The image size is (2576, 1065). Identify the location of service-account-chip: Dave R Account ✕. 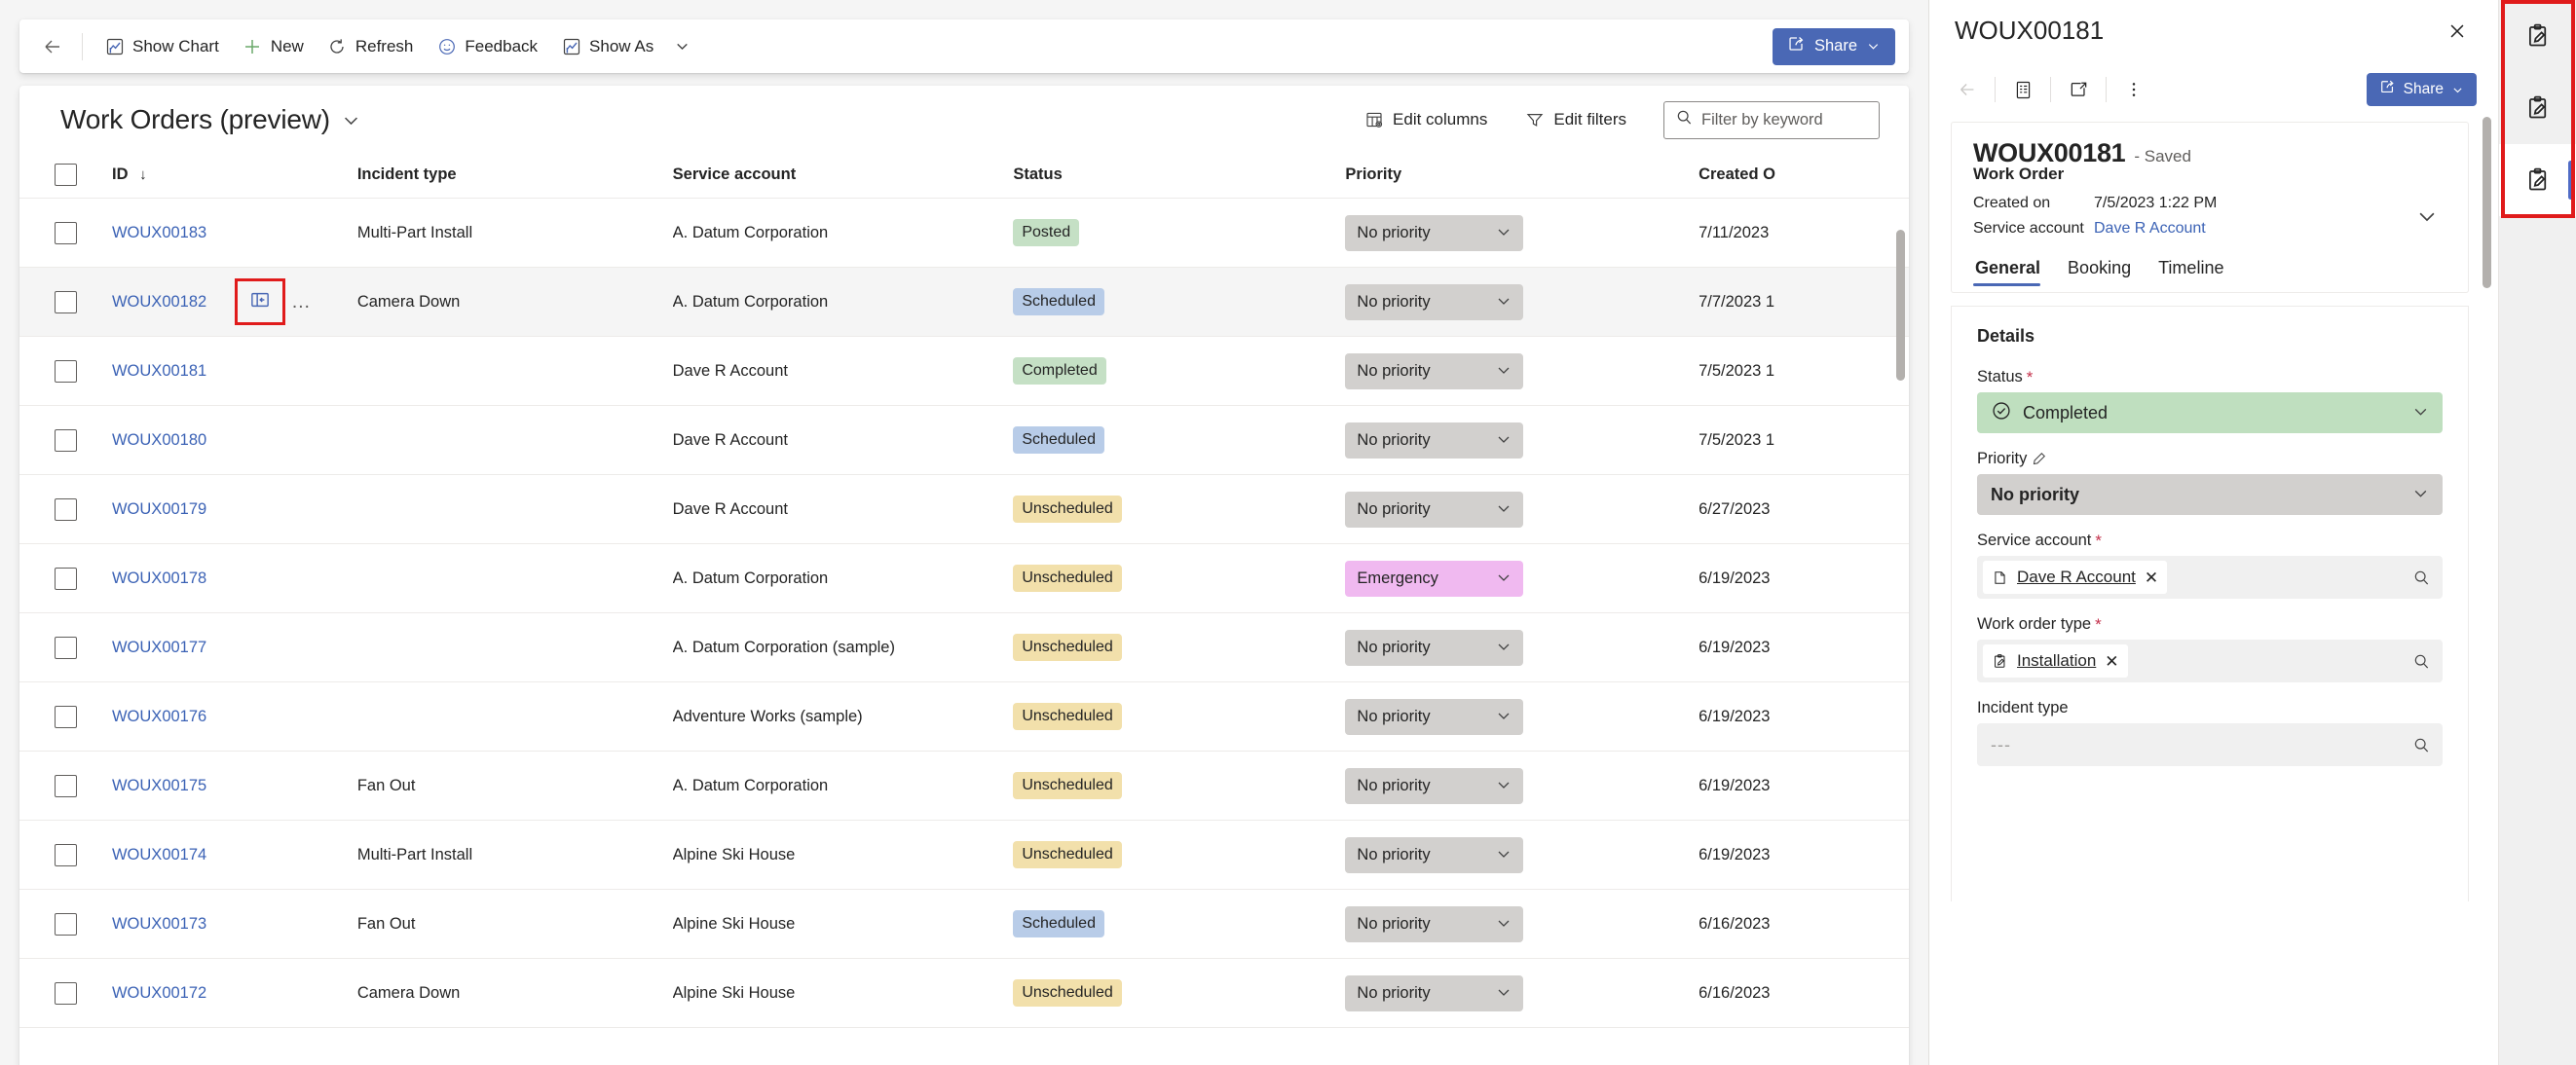
(2075, 578).